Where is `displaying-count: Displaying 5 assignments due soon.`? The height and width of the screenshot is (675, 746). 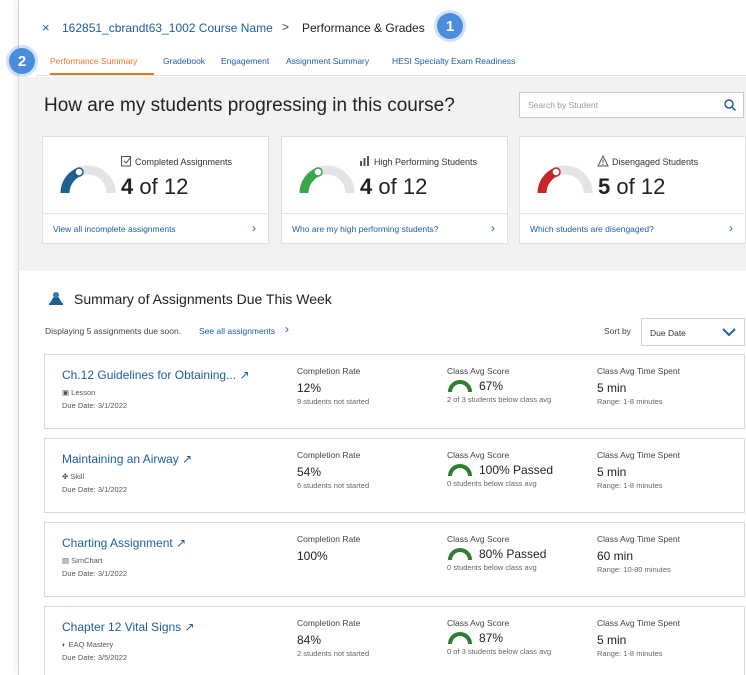 displaying-count: Displaying 5 assignments due soon. is located at coordinates (113, 331).